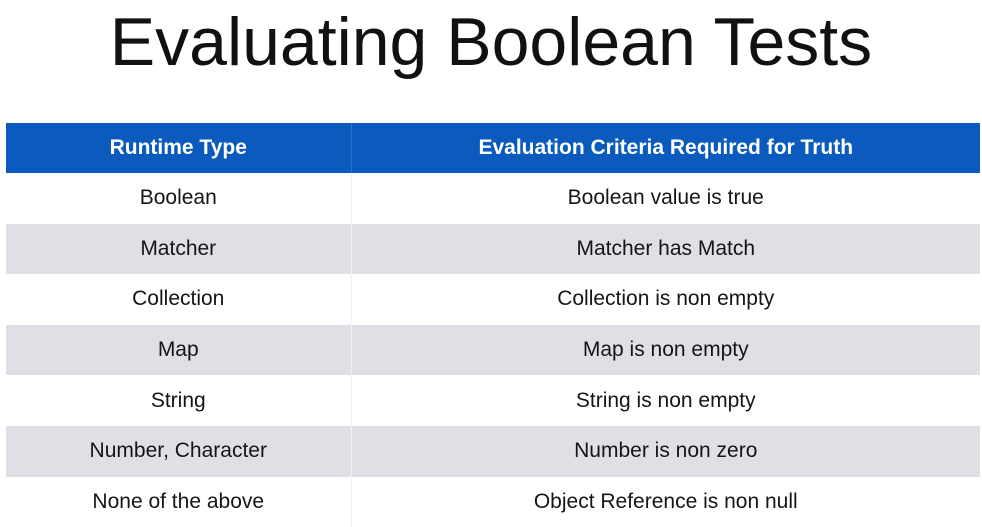 Image resolution: width=982 pixels, height=527 pixels. What do you see at coordinates (179, 148) in the screenshot?
I see `header-runtime-type: Runtime Type` at bounding box center [179, 148].